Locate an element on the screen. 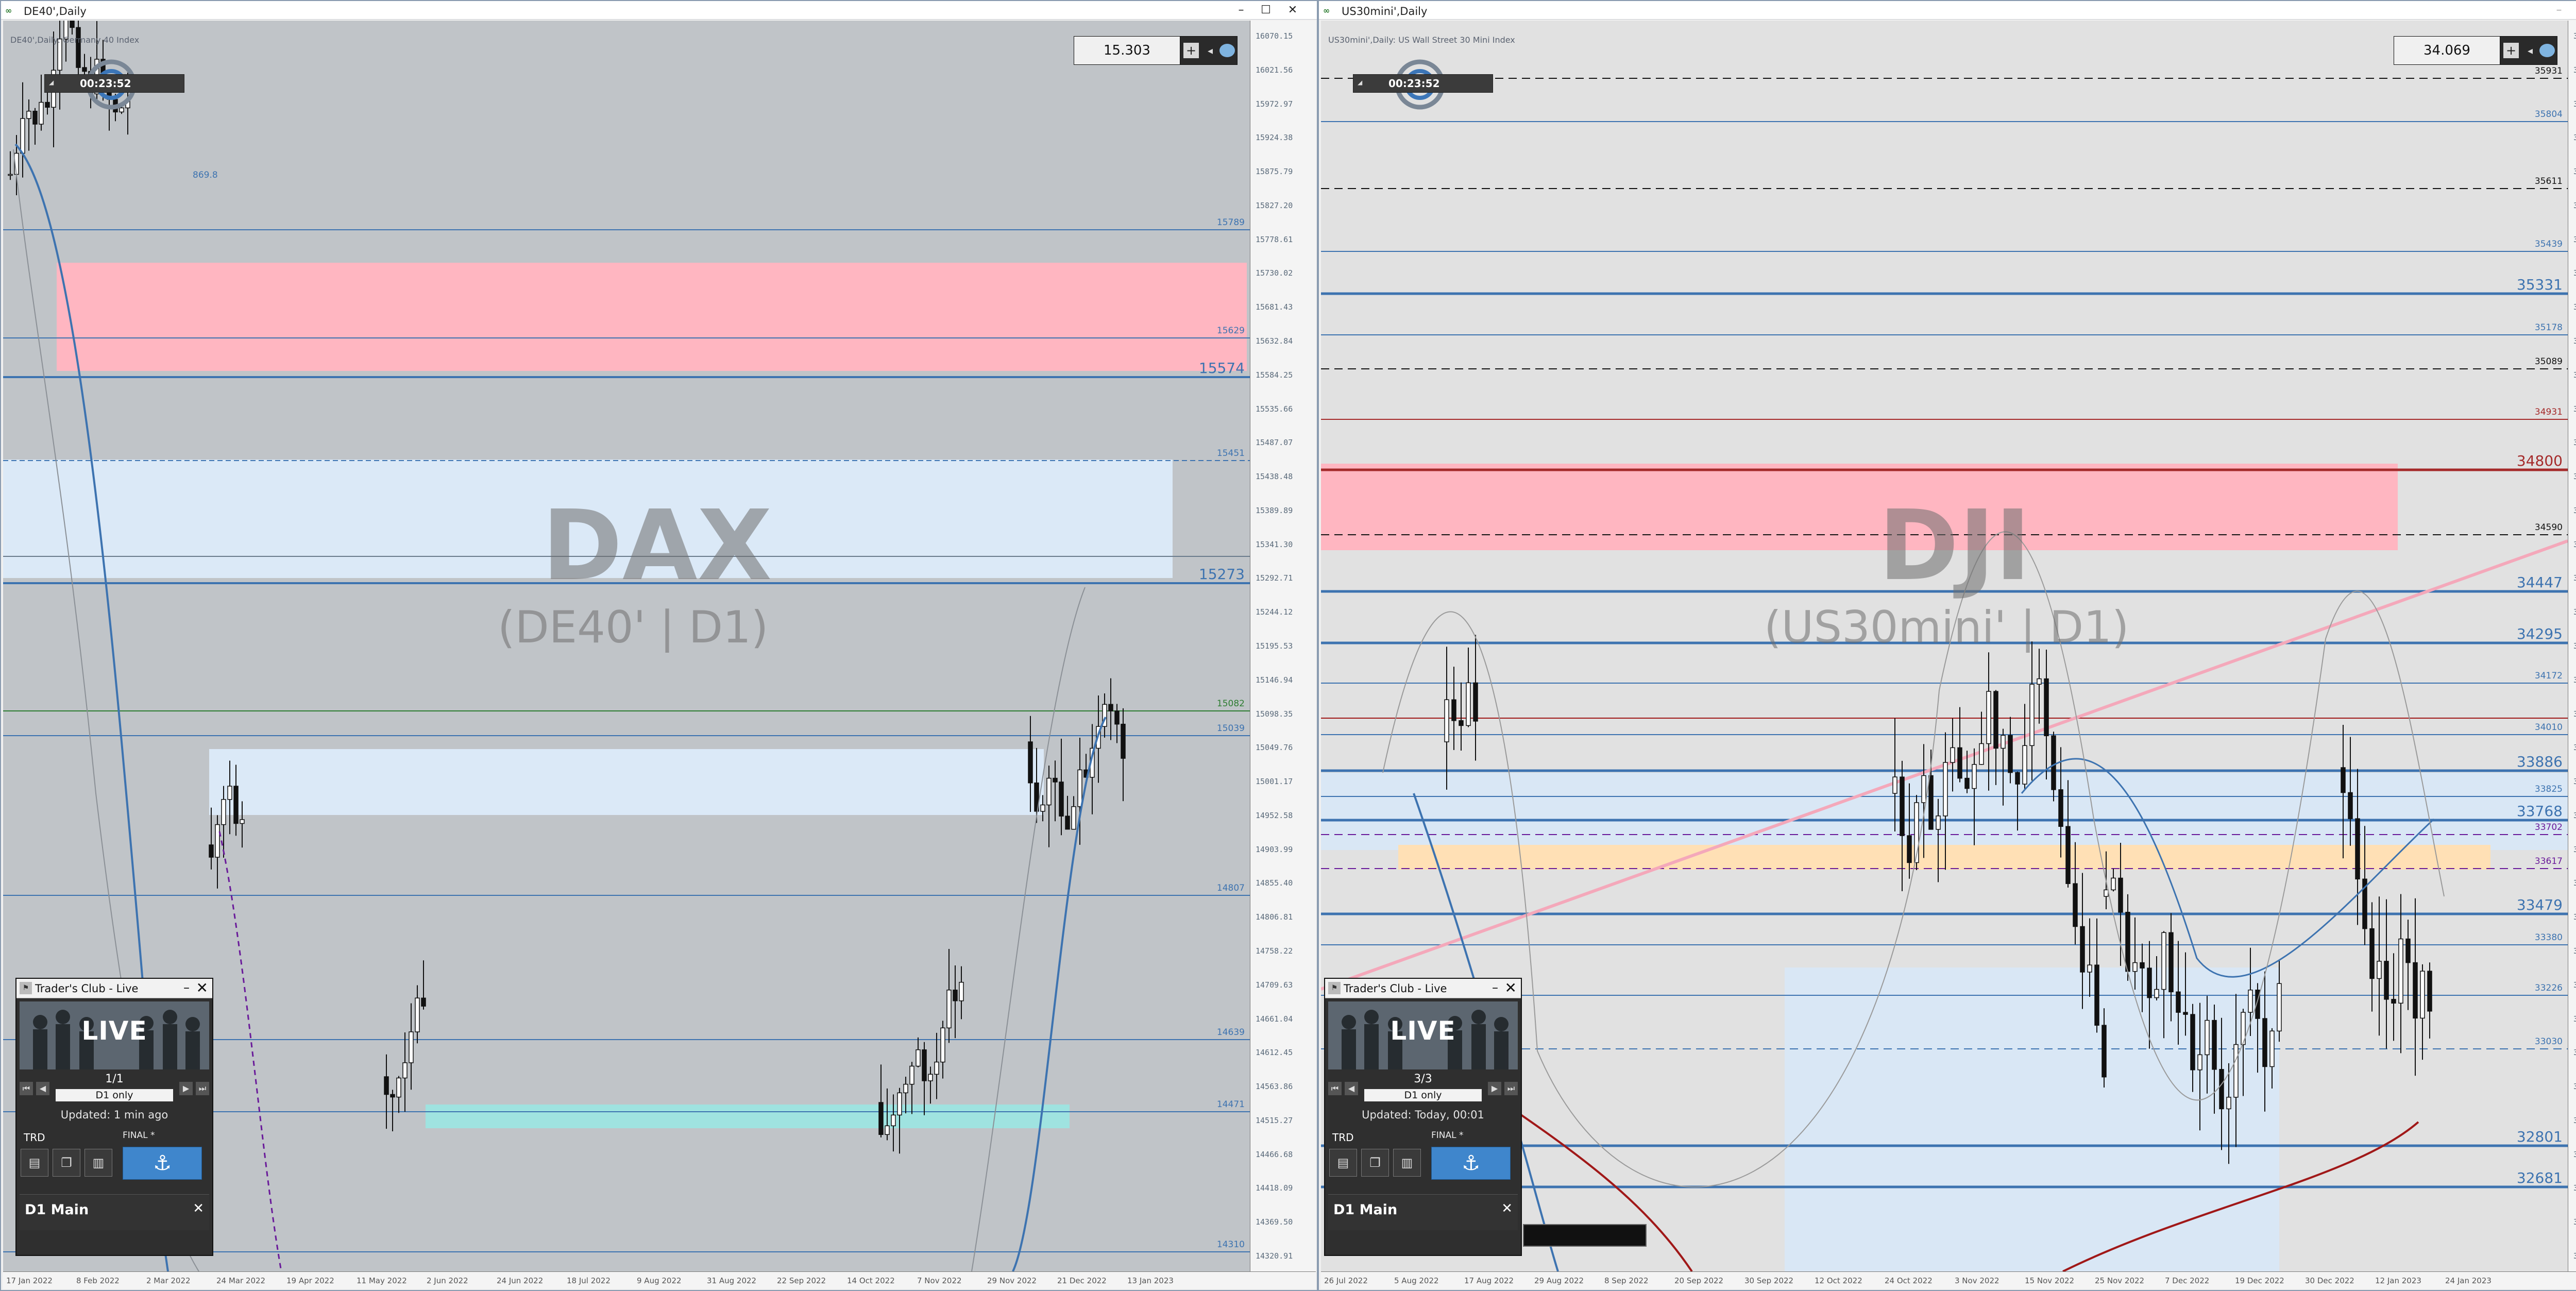  price-tick: 32761.83 is located at coordinates (2574, 1188).